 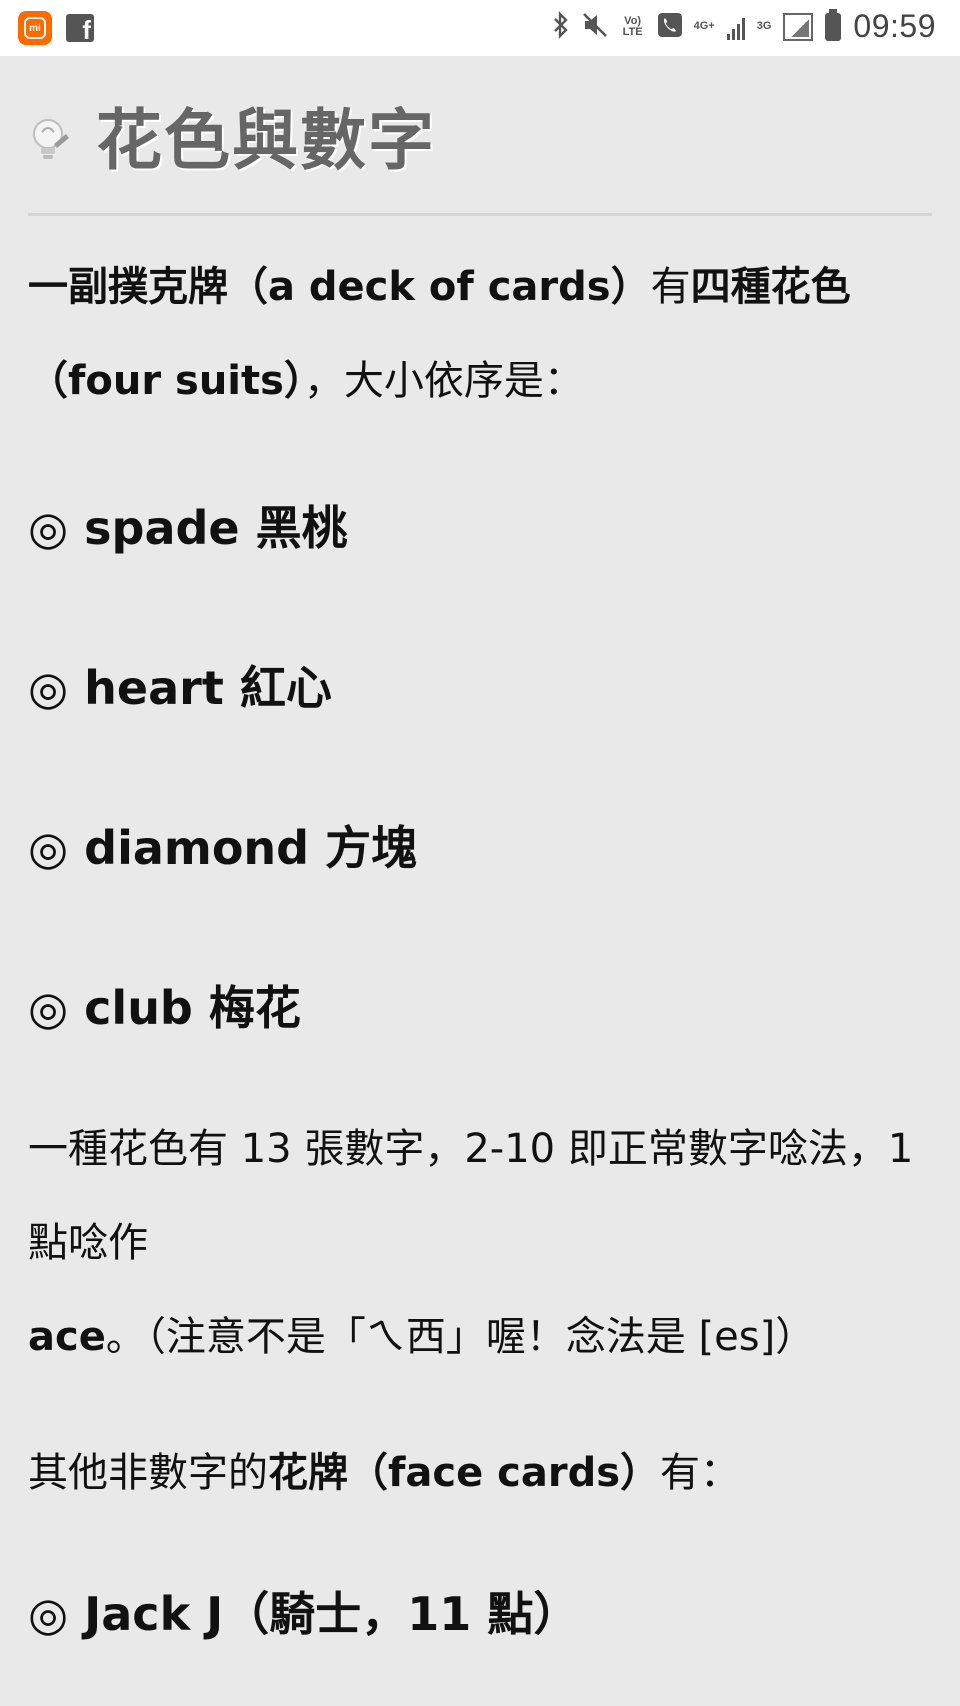 What do you see at coordinates (764, 26) in the screenshot?
I see `network-3g-label: 3G` at bounding box center [764, 26].